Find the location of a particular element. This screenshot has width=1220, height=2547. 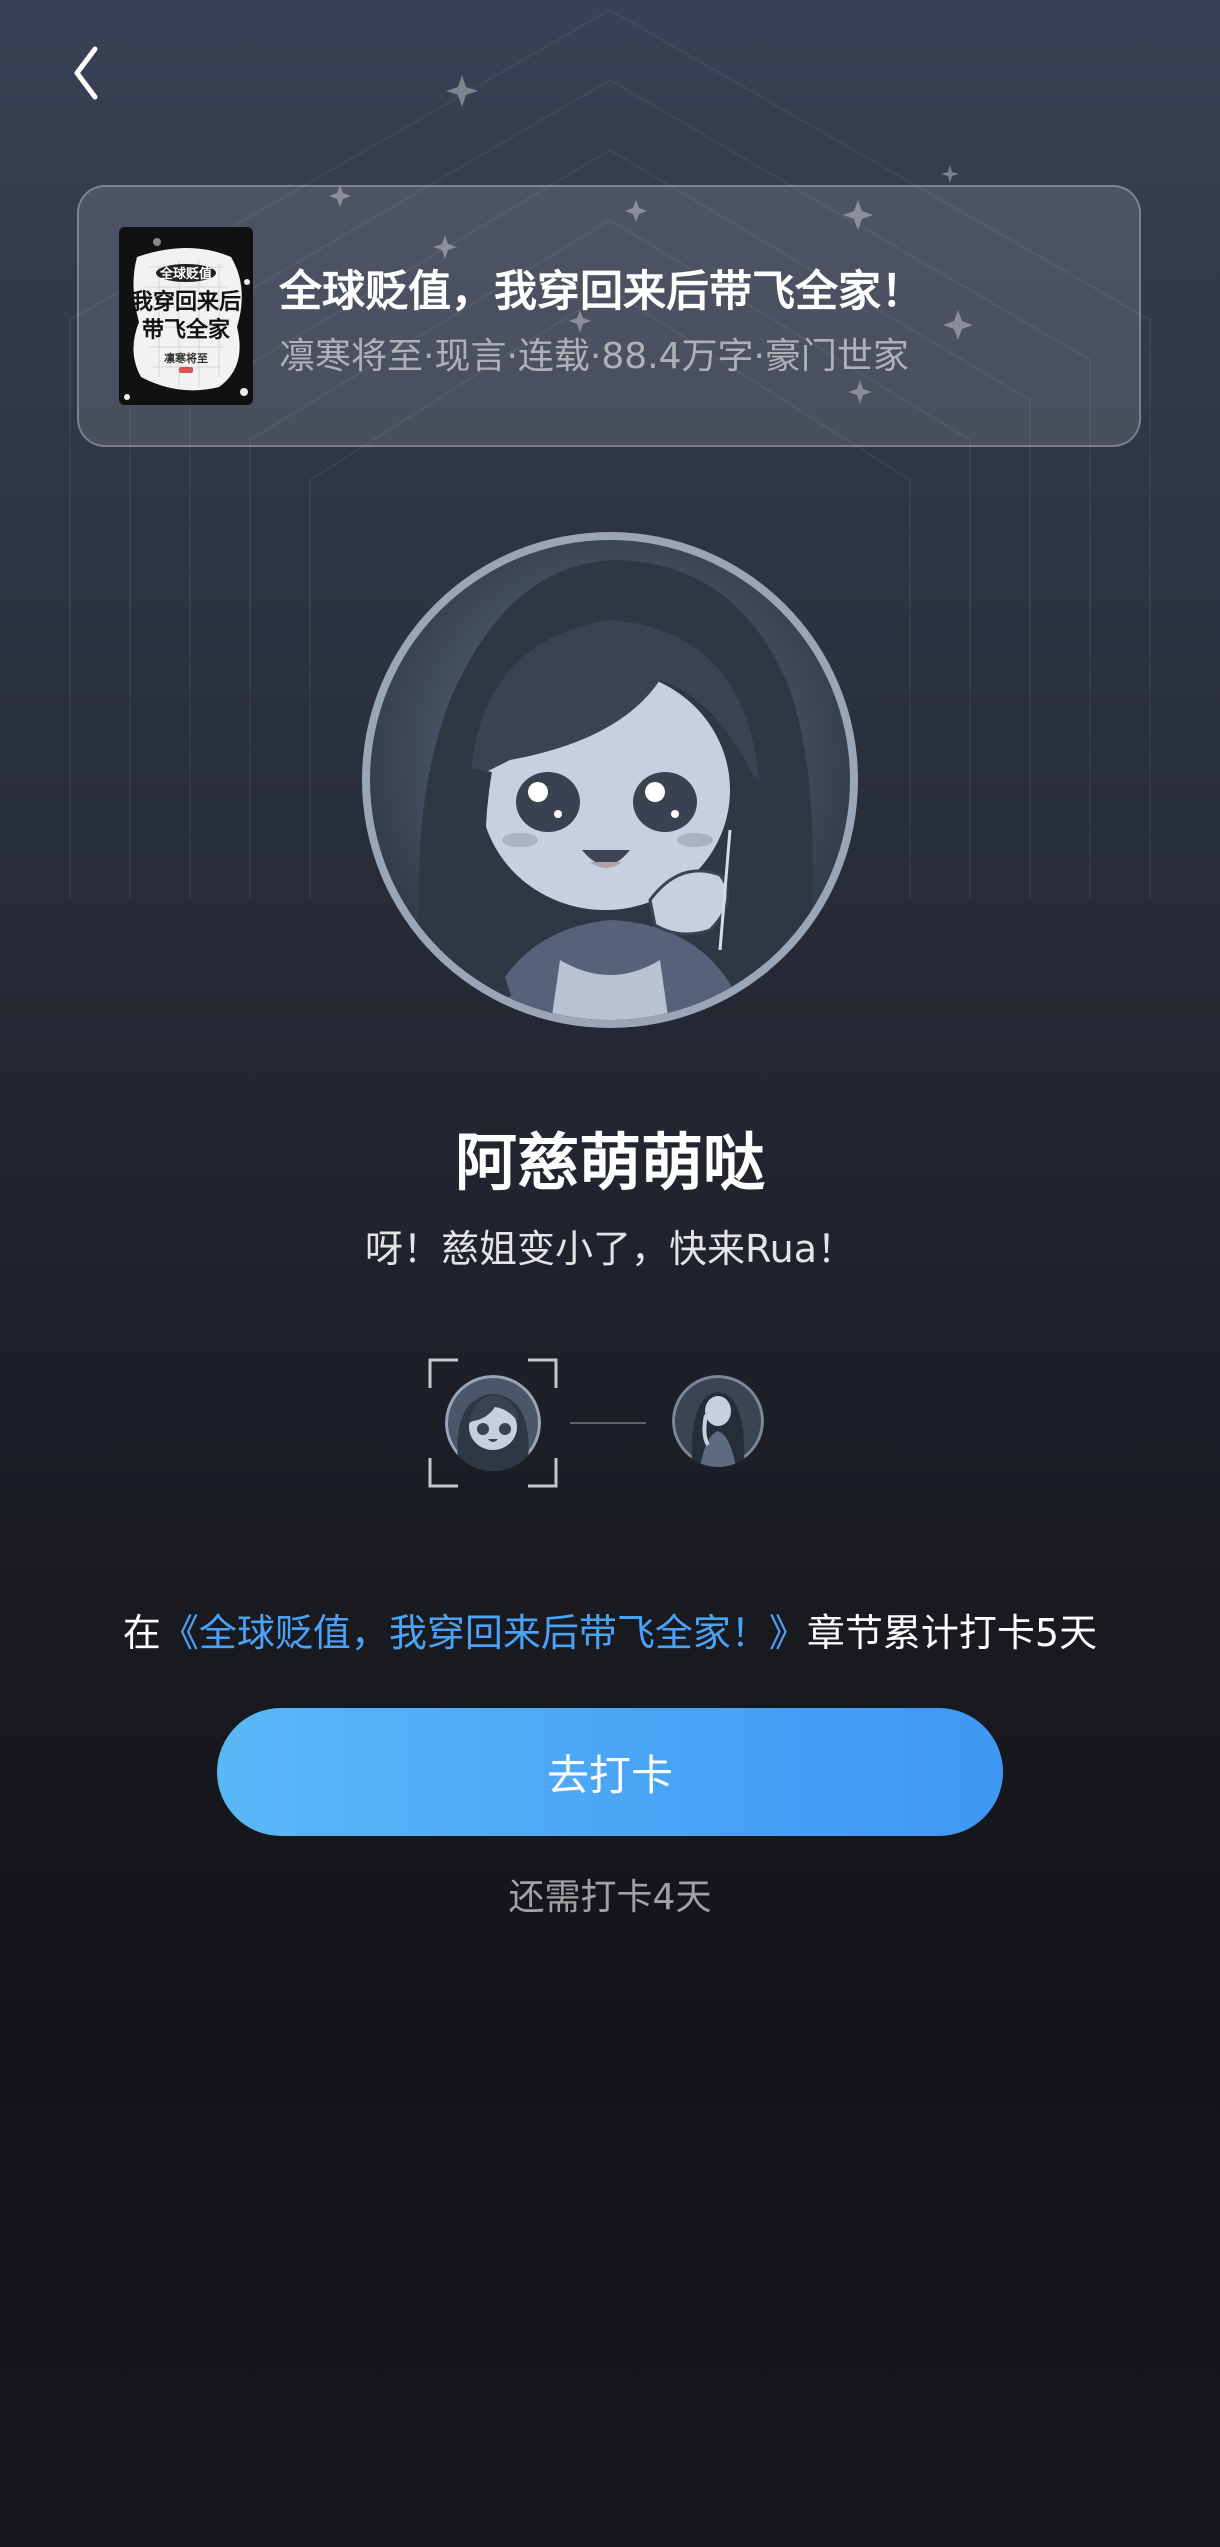

character-avatar is located at coordinates (610, 780).